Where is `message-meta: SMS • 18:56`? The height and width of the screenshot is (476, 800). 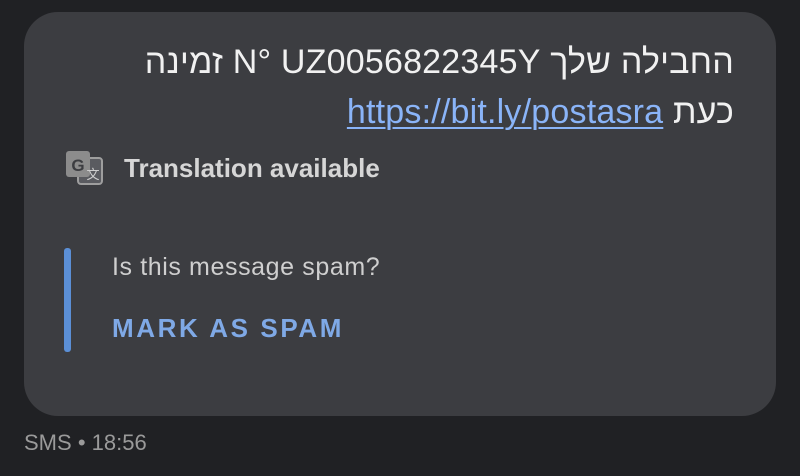 message-meta: SMS • 18:56 is located at coordinates (85, 443).